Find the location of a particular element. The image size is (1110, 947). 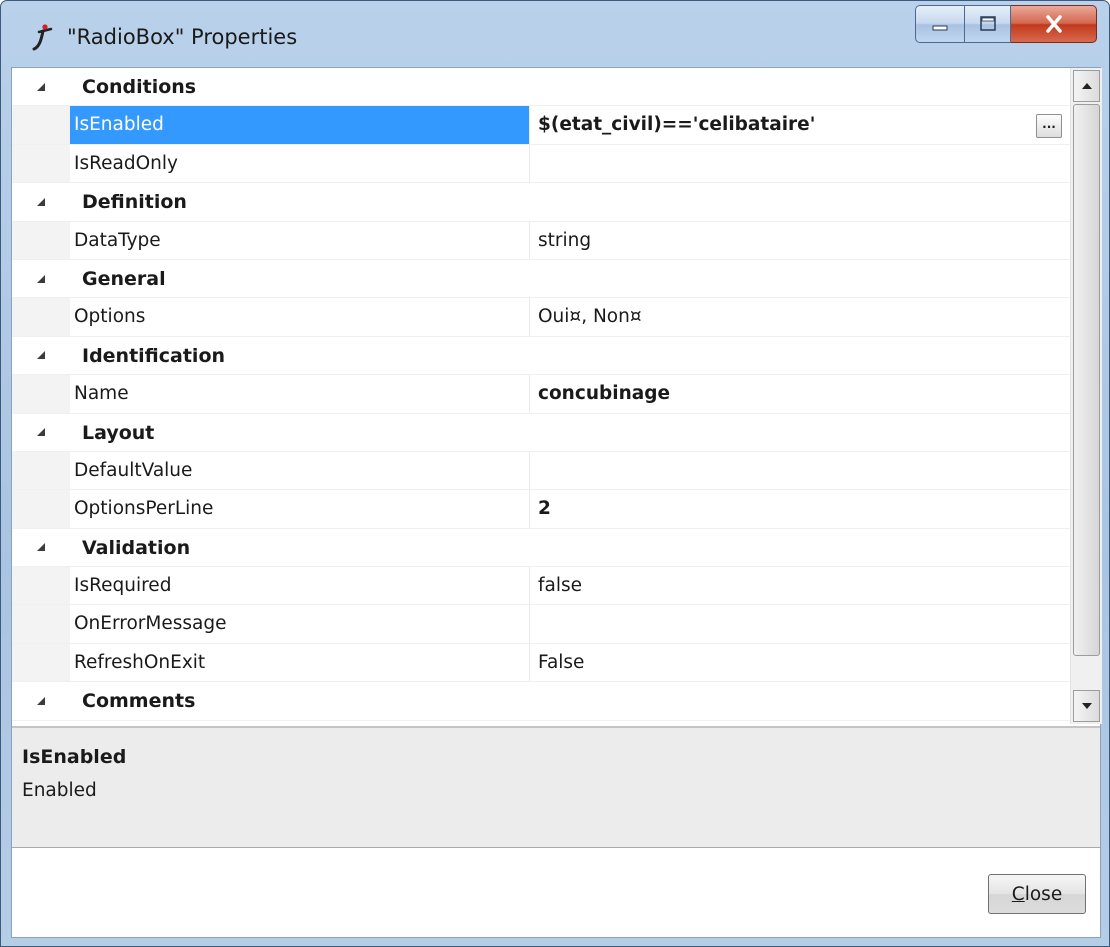

property-row: OptionsPerLine 2 is located at coordinates (541, 509).